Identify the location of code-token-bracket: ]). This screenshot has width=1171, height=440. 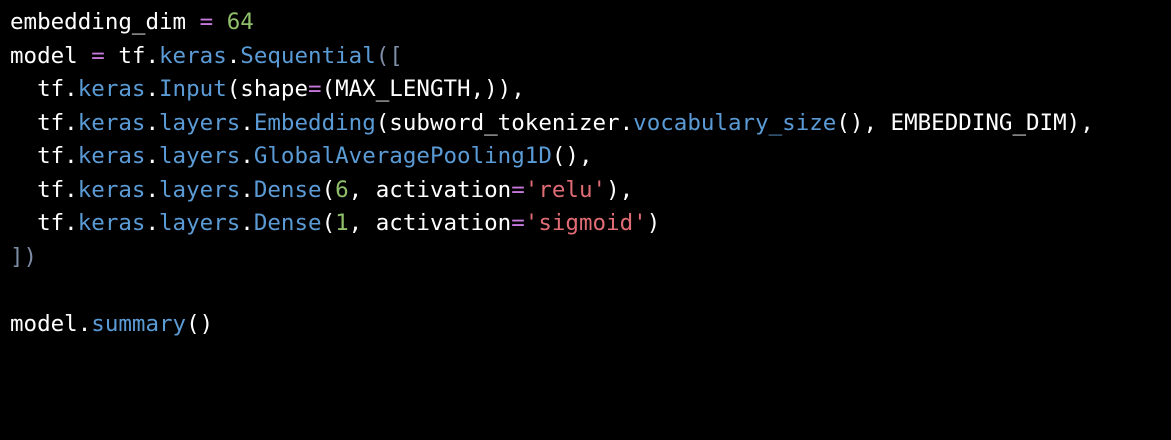
(24, 256).